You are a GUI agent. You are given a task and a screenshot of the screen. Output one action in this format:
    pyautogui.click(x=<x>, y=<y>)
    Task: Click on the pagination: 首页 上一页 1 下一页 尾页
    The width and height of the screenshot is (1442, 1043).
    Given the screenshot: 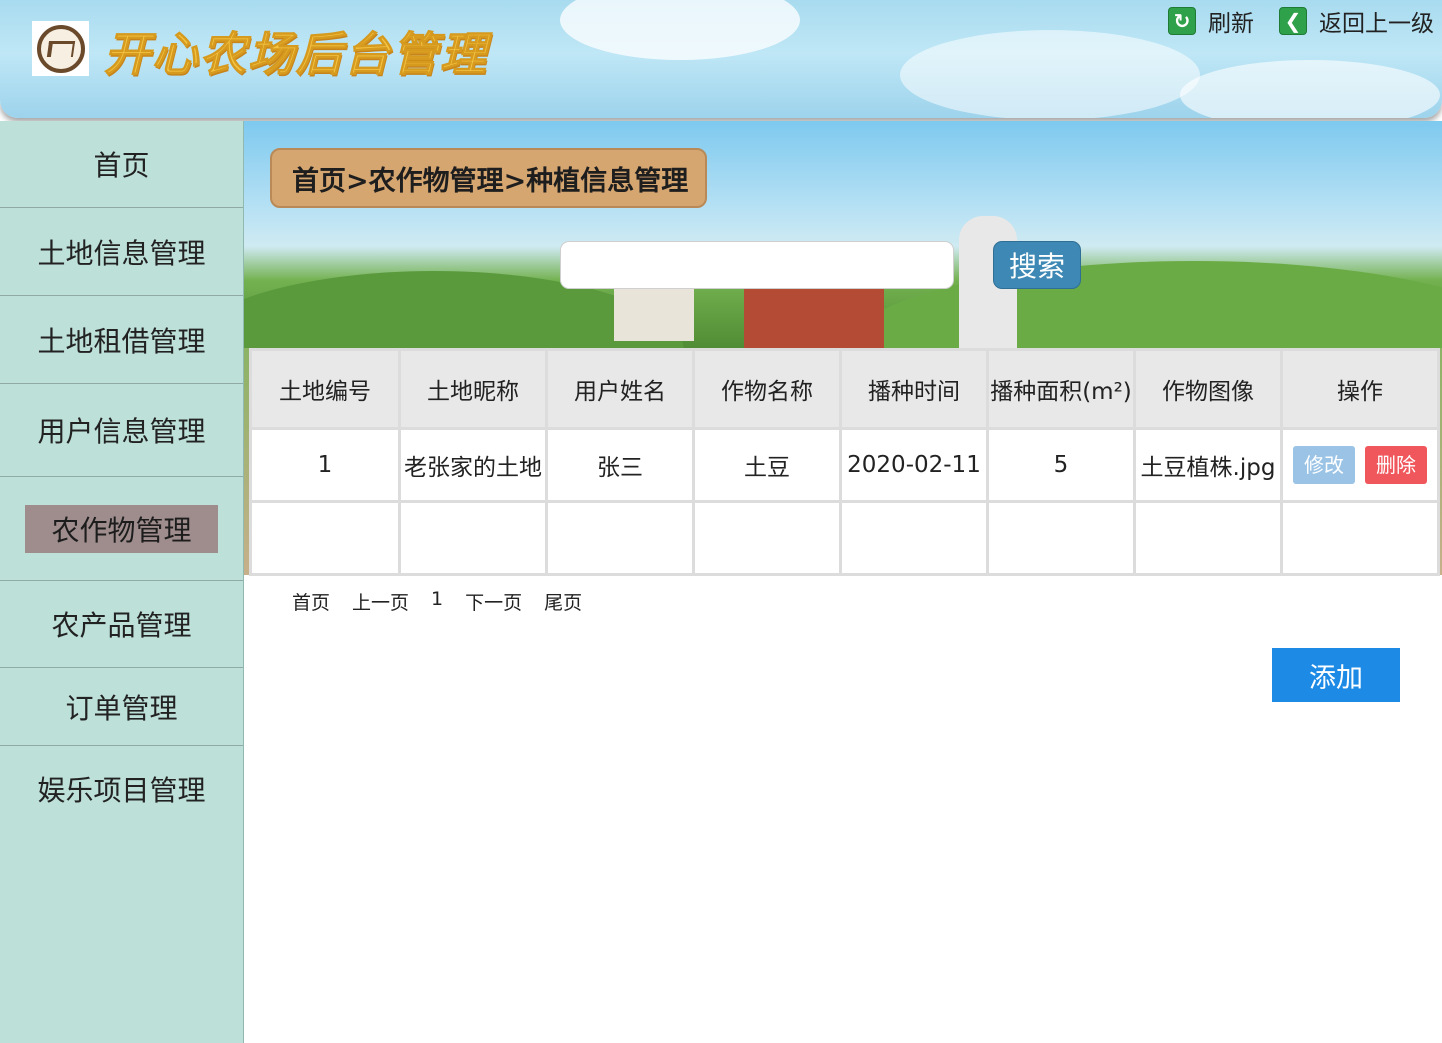 What is the action you would take?
    pyautogui.click(x=448, y=601)
    